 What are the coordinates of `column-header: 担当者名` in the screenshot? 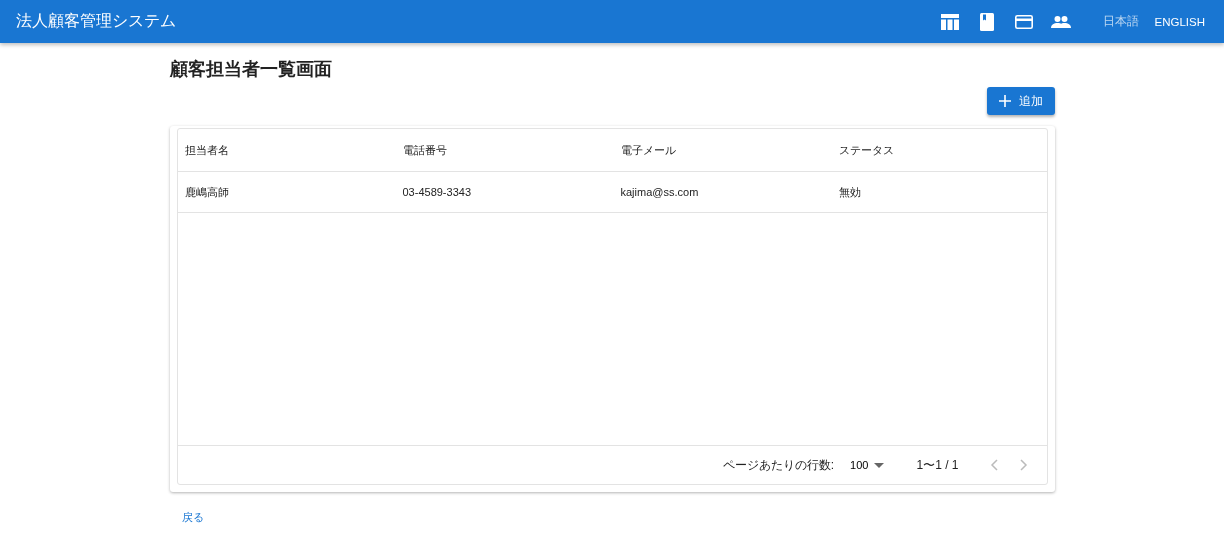 It's located at (293, 150).